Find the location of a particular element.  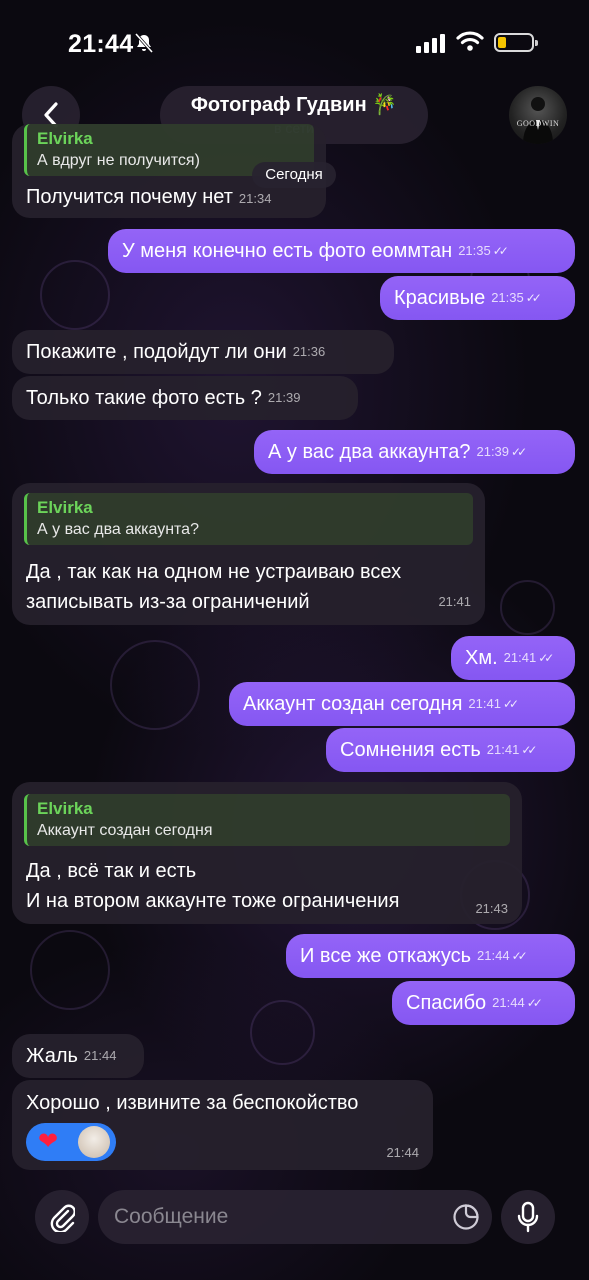

message-outgoing: У меня конечно есть фото еоммтан 21:35 ✓✓ is located at coordinates (341, 251).